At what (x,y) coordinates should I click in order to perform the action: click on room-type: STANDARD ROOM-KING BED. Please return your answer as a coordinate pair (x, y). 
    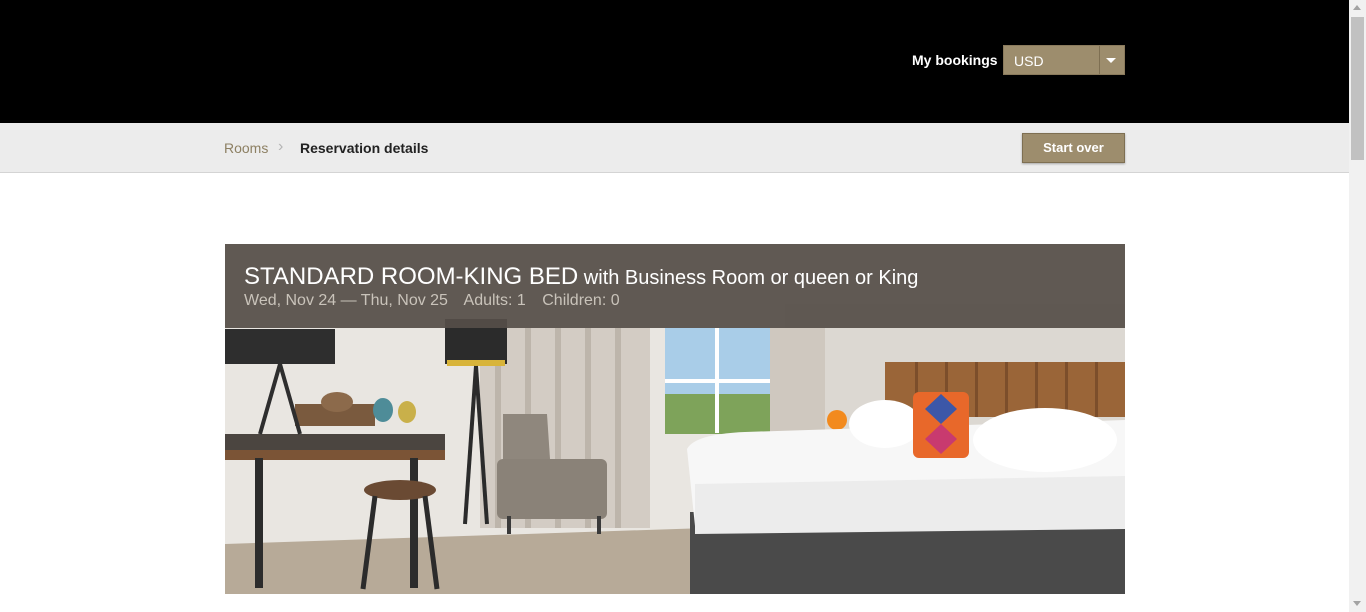
    Looking at the image, I should click on (411, 276).